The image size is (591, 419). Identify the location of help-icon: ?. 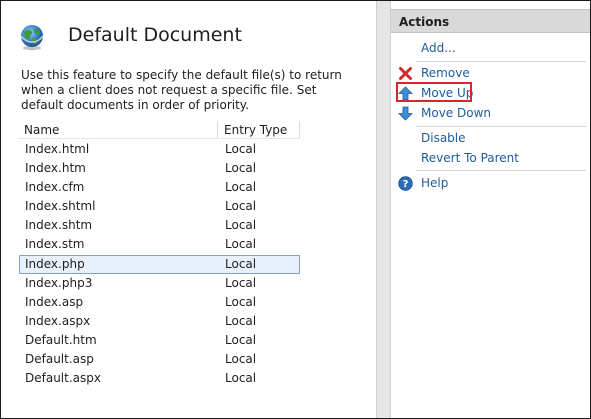
(405, 183).